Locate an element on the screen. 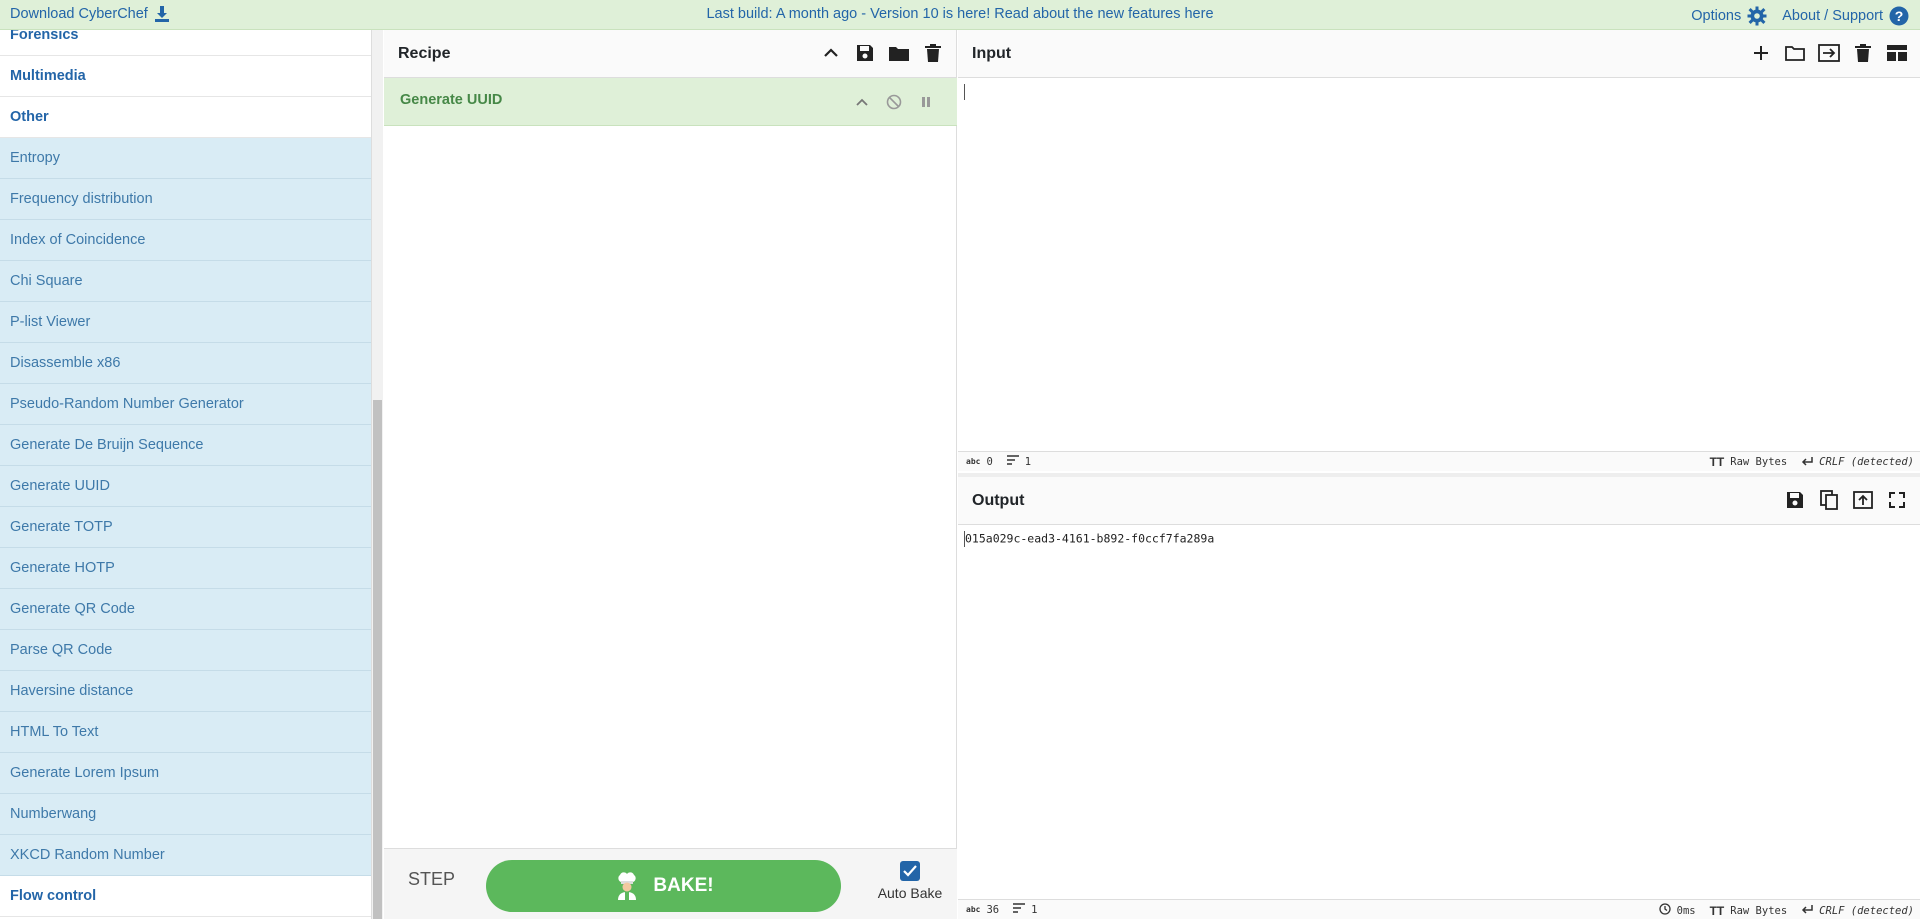  trash-icon is located at coordinates (933, 53).